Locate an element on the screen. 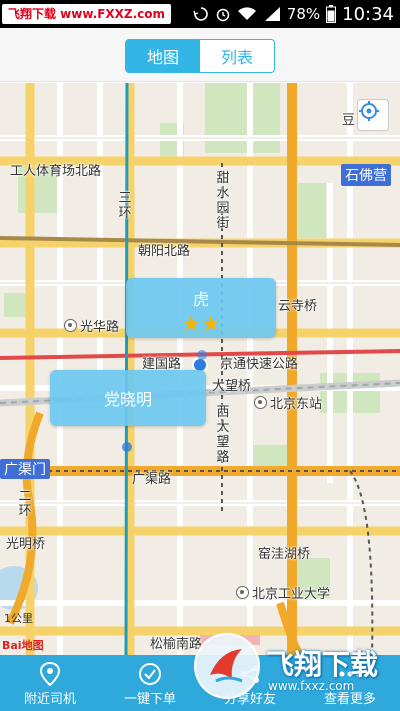 The width and height of the screenshot is (400, 711). alarm-icon is located at coordinates (223, 15).